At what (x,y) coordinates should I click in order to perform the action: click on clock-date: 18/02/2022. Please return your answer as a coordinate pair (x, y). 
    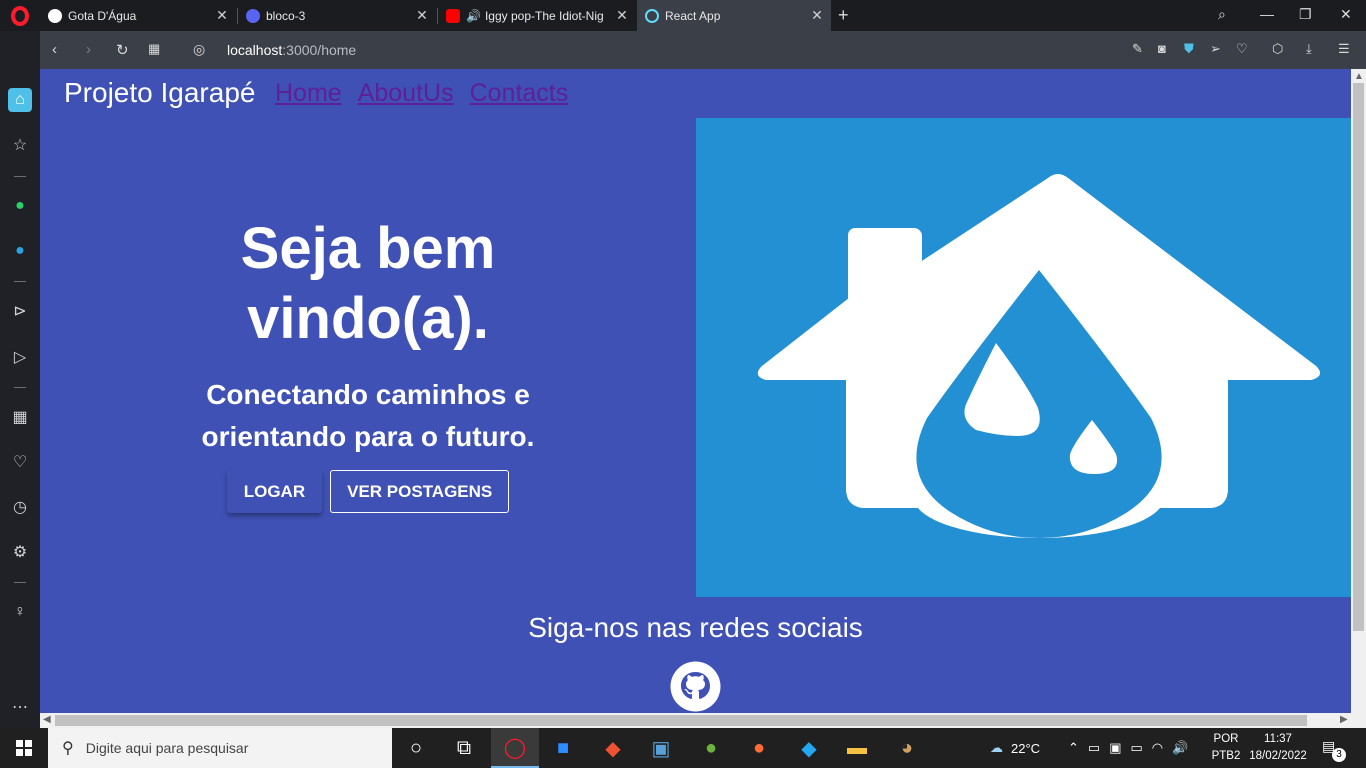
    Looking at the image, I should click on (1278, 756).